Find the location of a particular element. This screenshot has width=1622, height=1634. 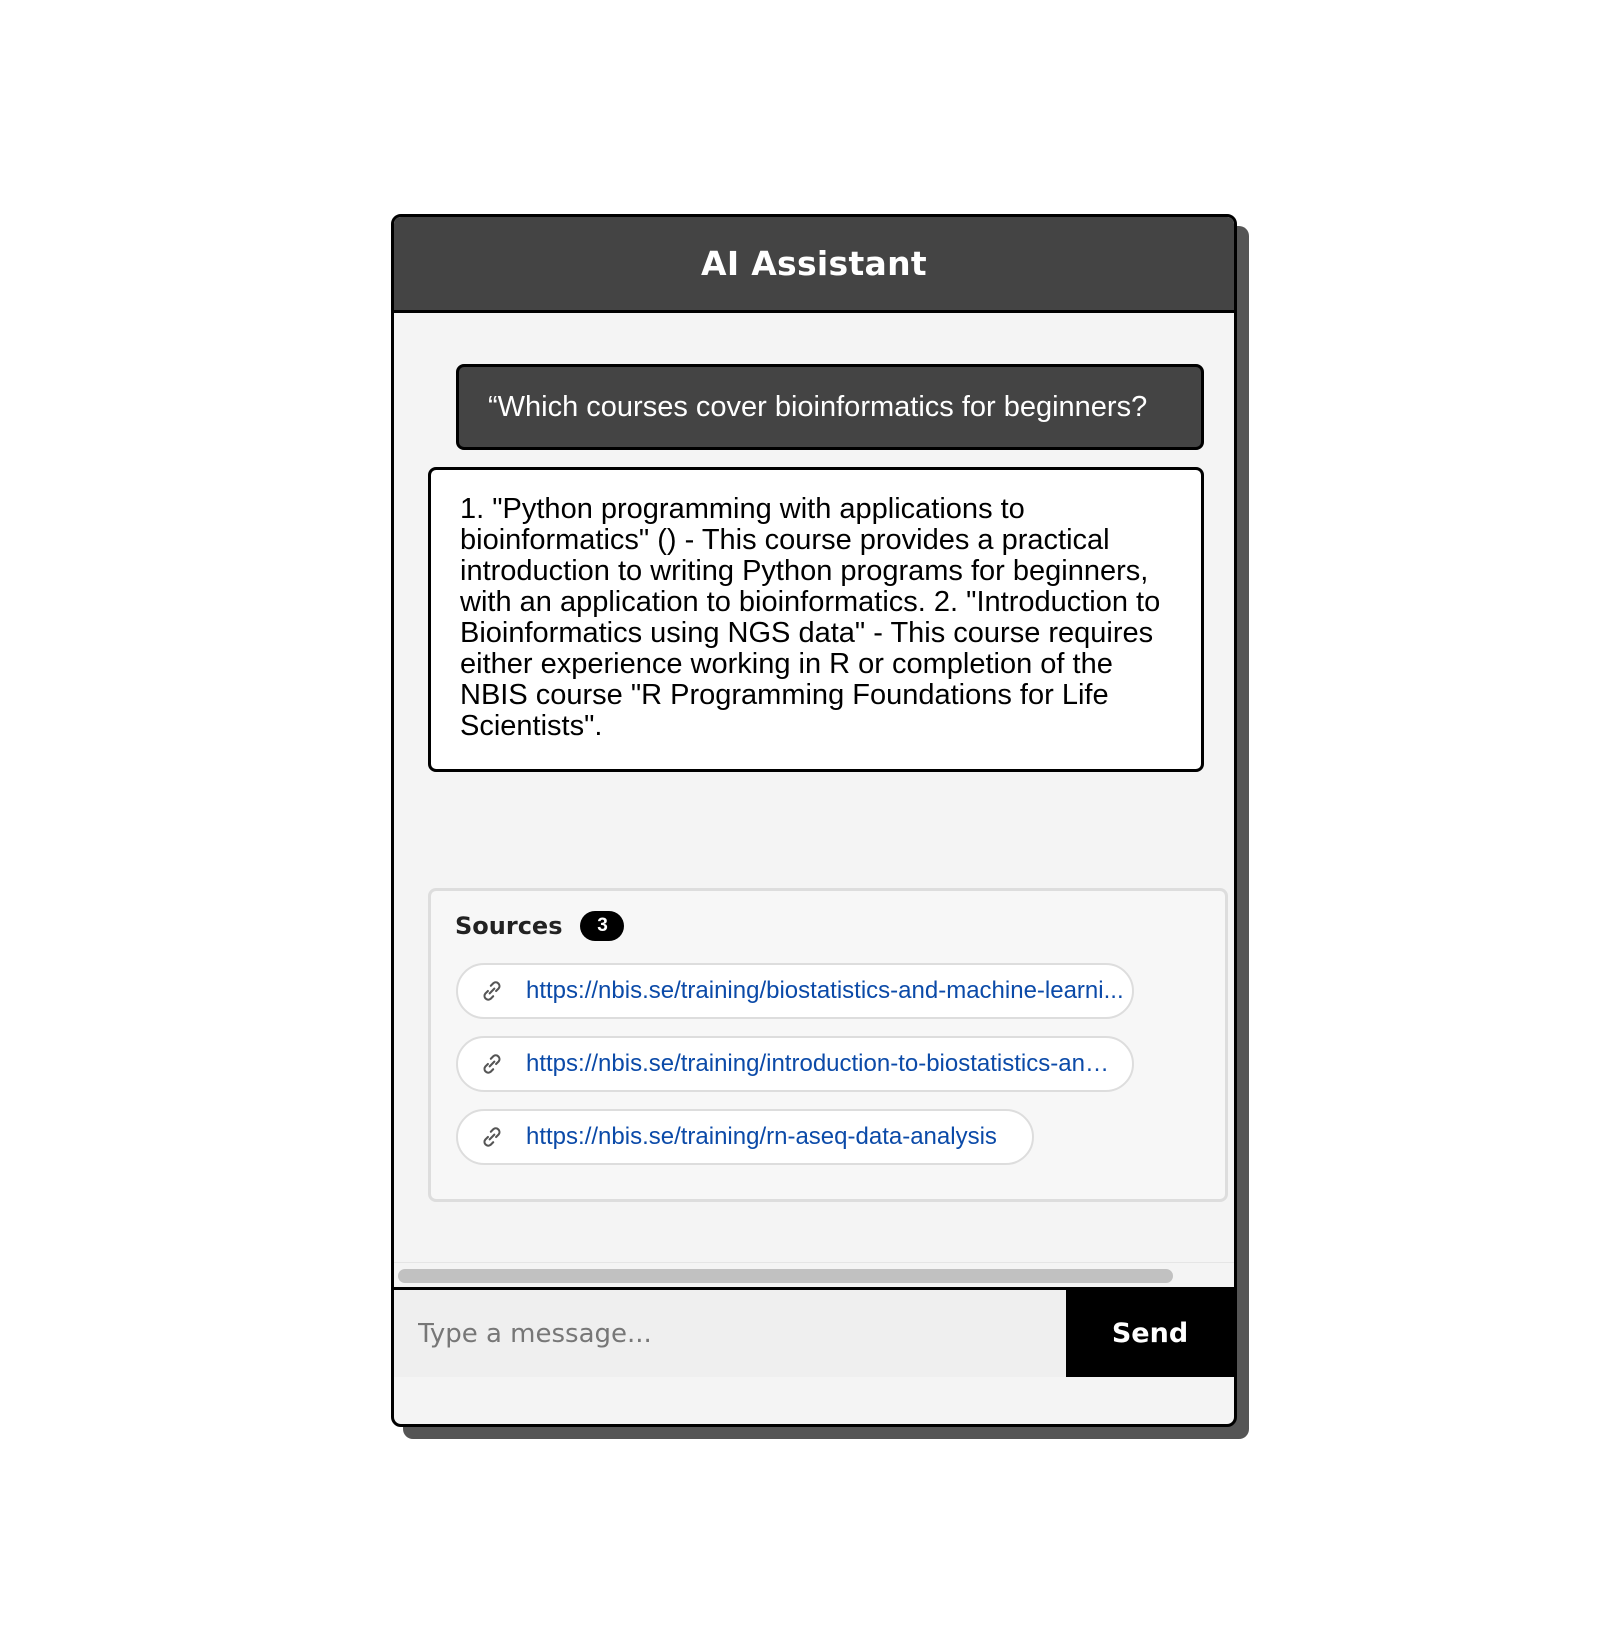

input-bar: Send is located at coordinates (814, 1332).